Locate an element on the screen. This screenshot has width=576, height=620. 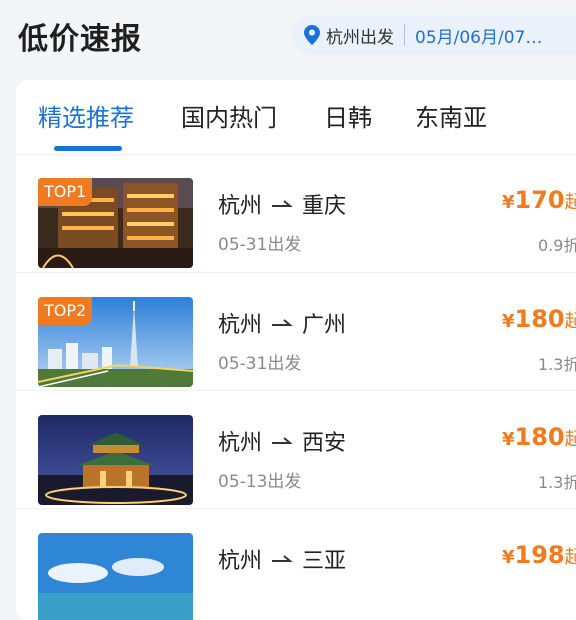
departure-city: 杭州出发 is located at coordinates (360, 35).